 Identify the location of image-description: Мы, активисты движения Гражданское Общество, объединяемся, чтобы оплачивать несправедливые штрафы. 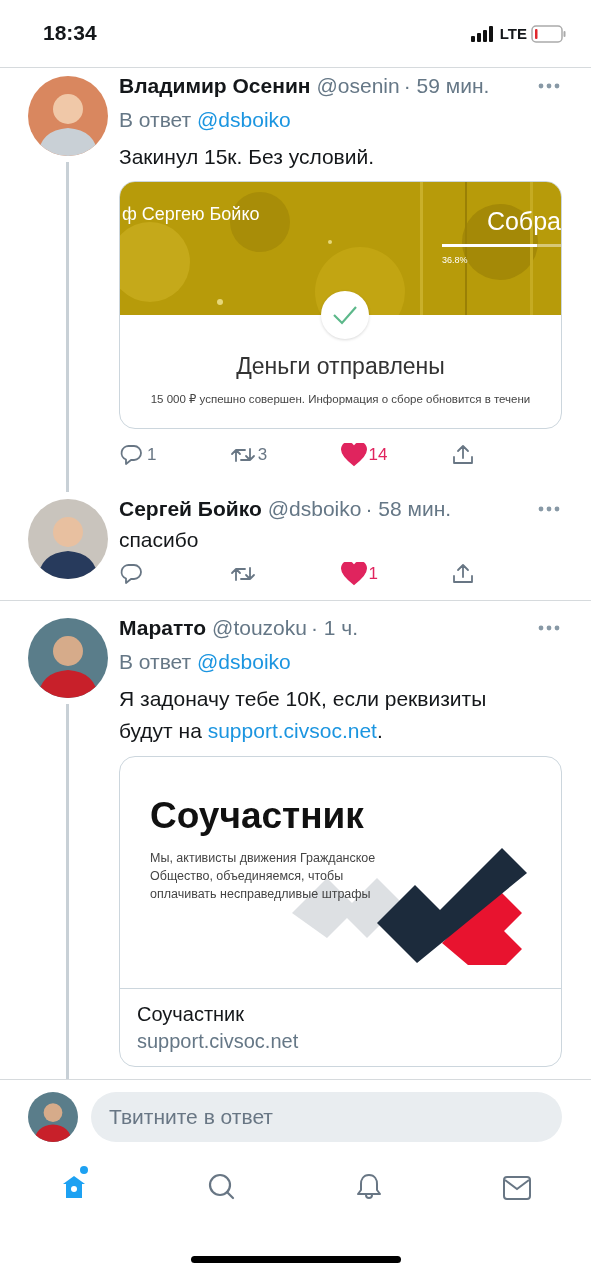
(263, 876).